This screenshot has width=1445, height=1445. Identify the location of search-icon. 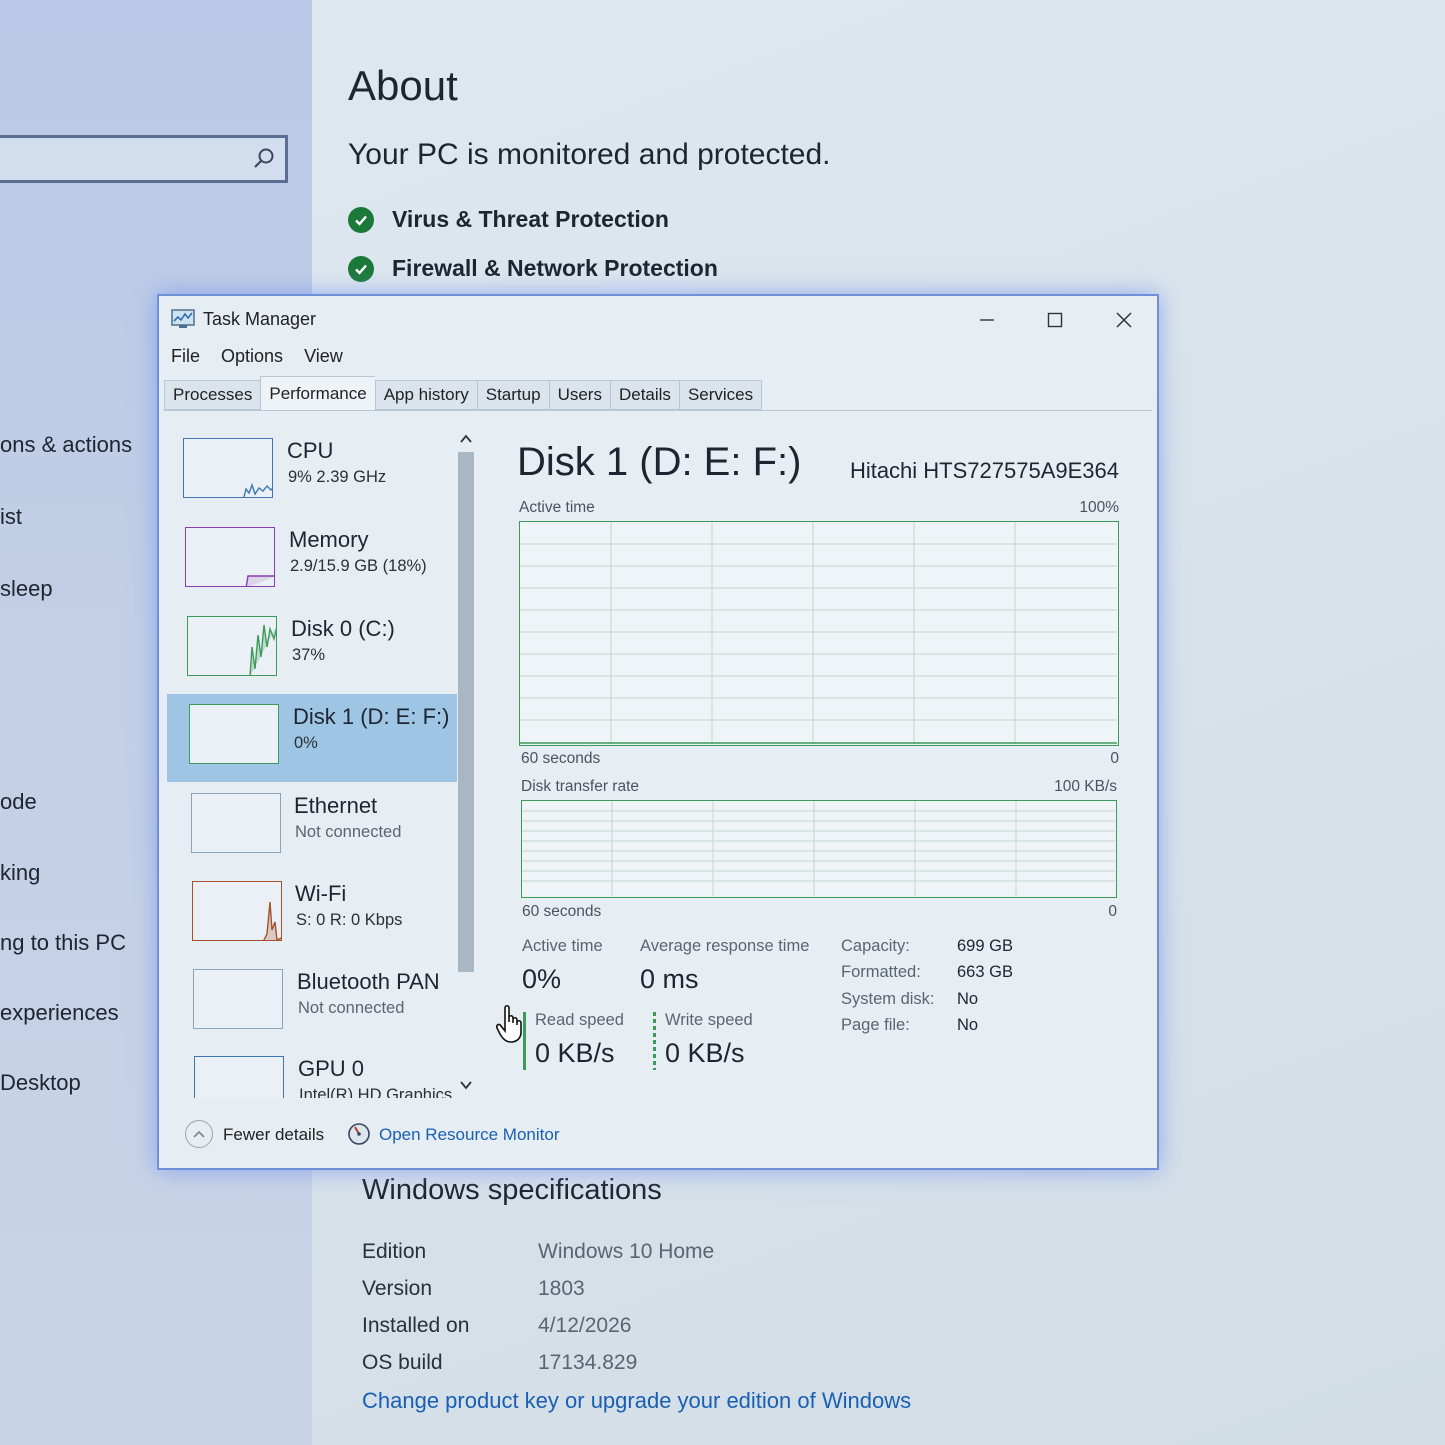
(264, 159).